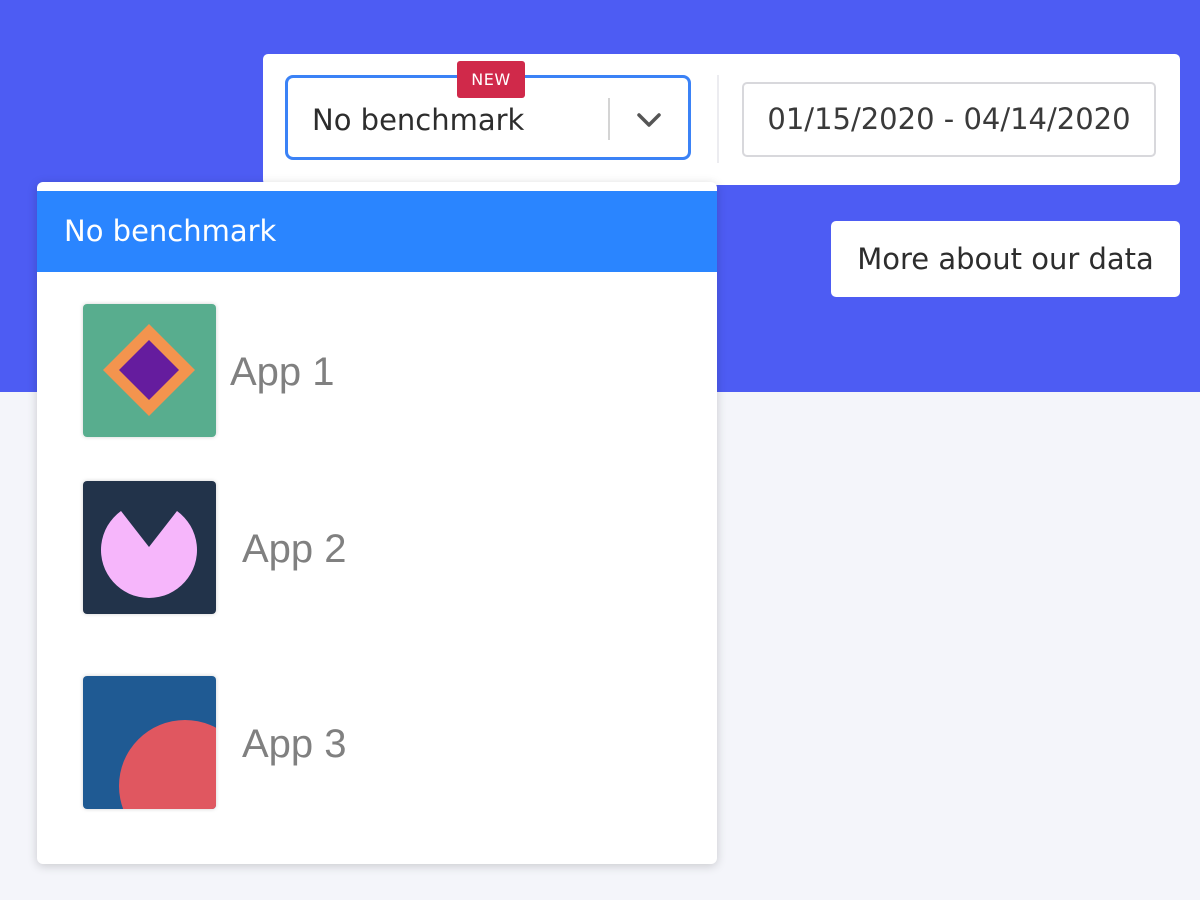 The width and height of the screenshot is (1200, 900). I want to click on panel-divider, so click(718, 119).